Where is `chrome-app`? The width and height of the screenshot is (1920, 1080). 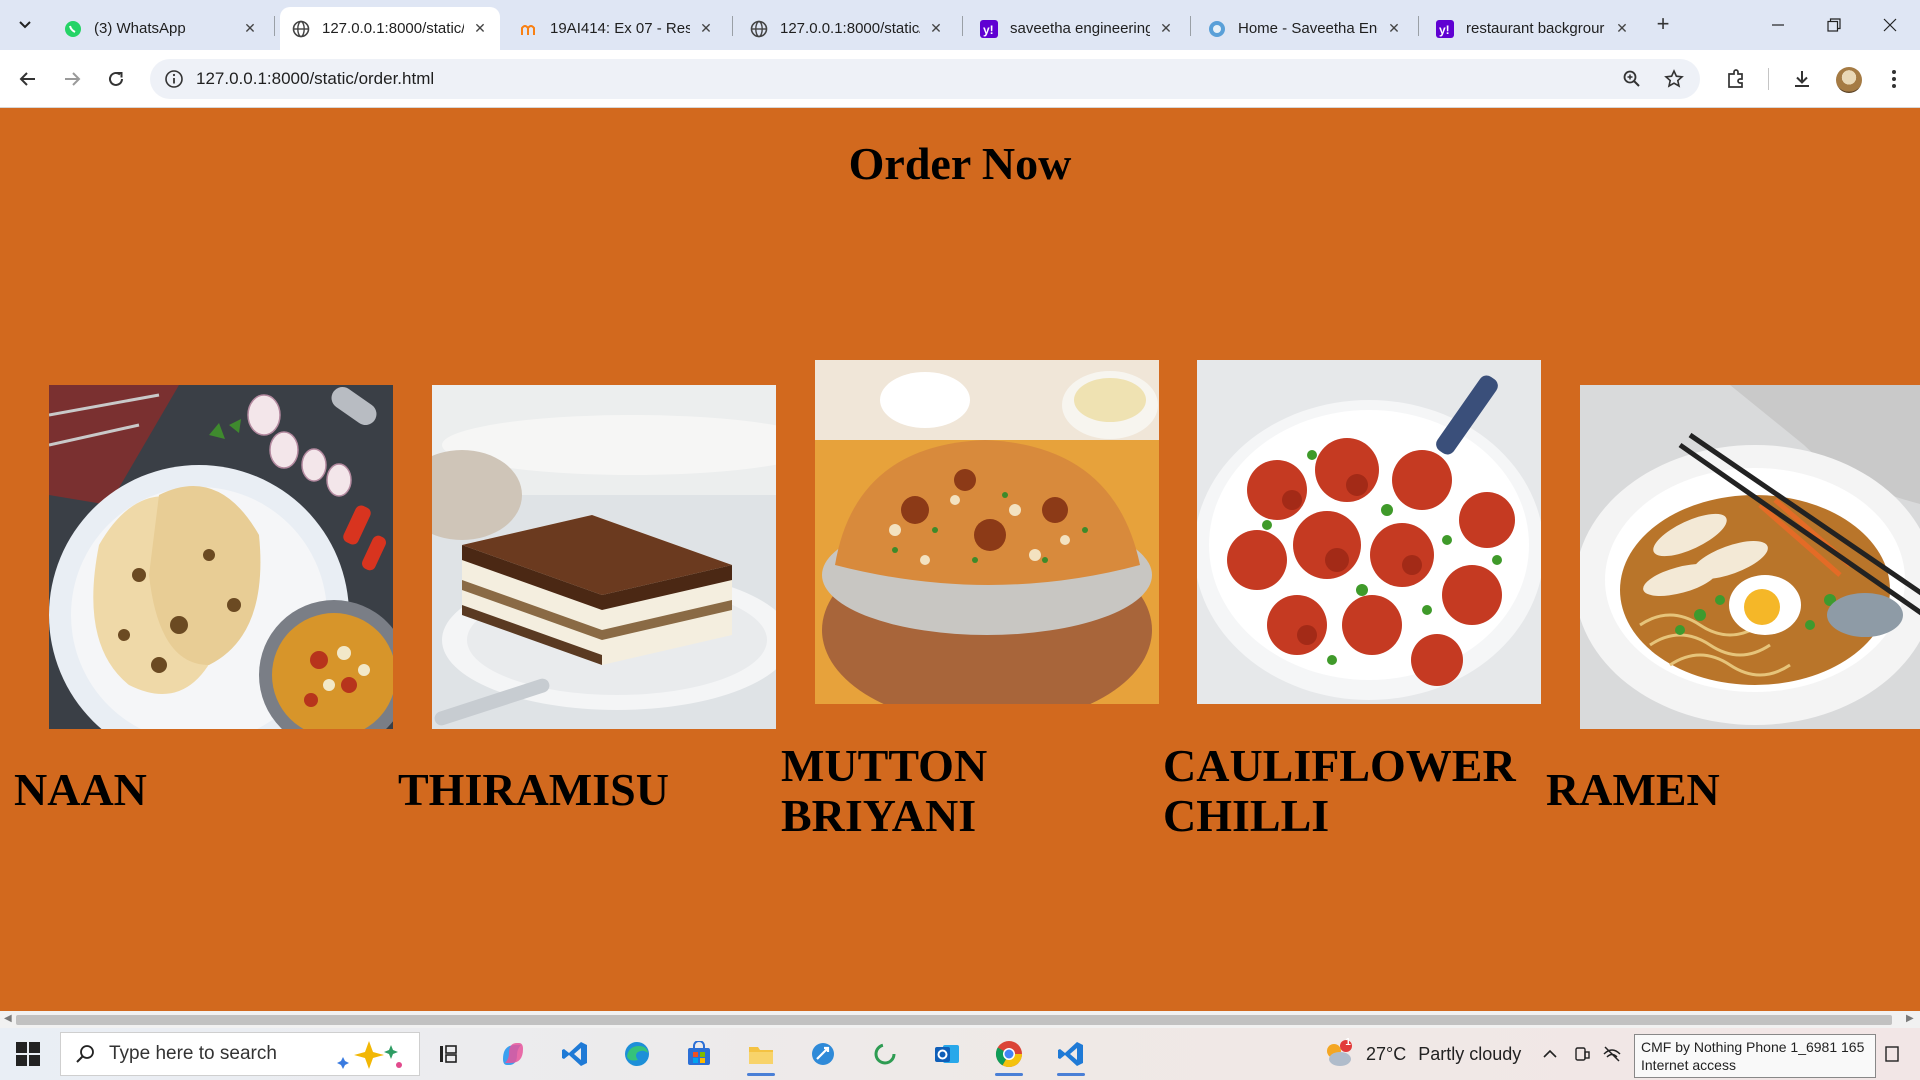 chrome-app is located at coordinates (1009, 1056).